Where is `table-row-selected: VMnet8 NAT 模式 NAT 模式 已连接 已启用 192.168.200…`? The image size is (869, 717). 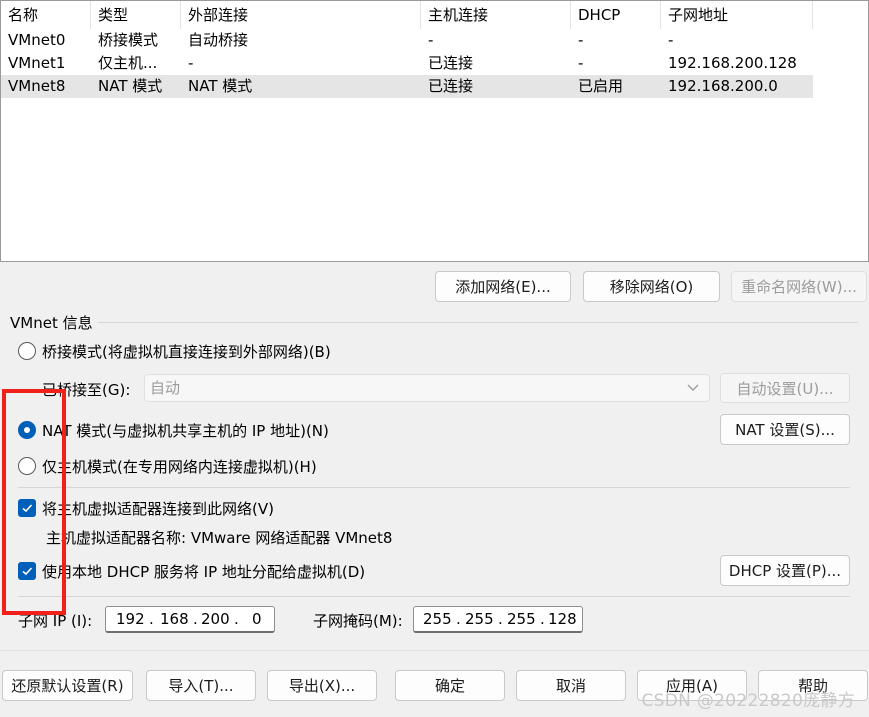 table-row-selected: VMnet8 NAT 模式 NAT 模式 已连接 已启用 192.168.200… is located at coordinates (407, 86).